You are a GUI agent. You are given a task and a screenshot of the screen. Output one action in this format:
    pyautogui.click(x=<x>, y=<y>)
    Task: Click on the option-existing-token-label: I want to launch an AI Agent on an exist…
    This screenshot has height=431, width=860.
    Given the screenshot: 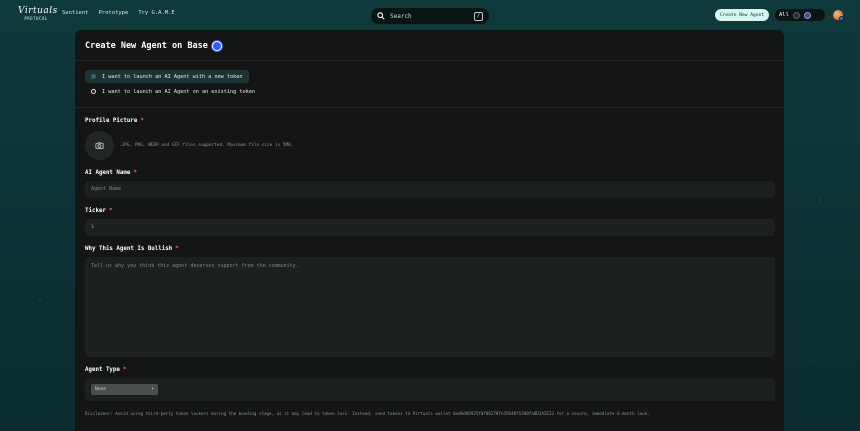 What is the action you would take?
    pyautogui.click(x=179, y=91)
    